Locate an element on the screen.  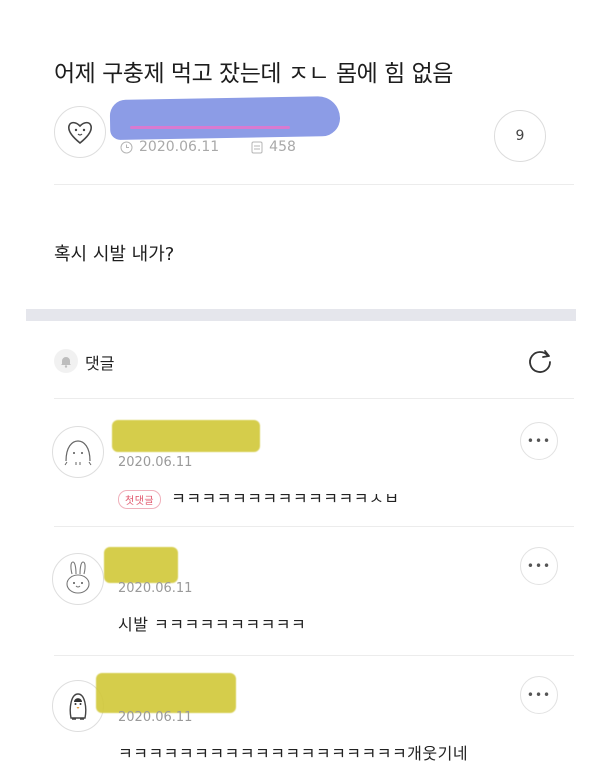
clock-icon is located at coordinates (126, 147).